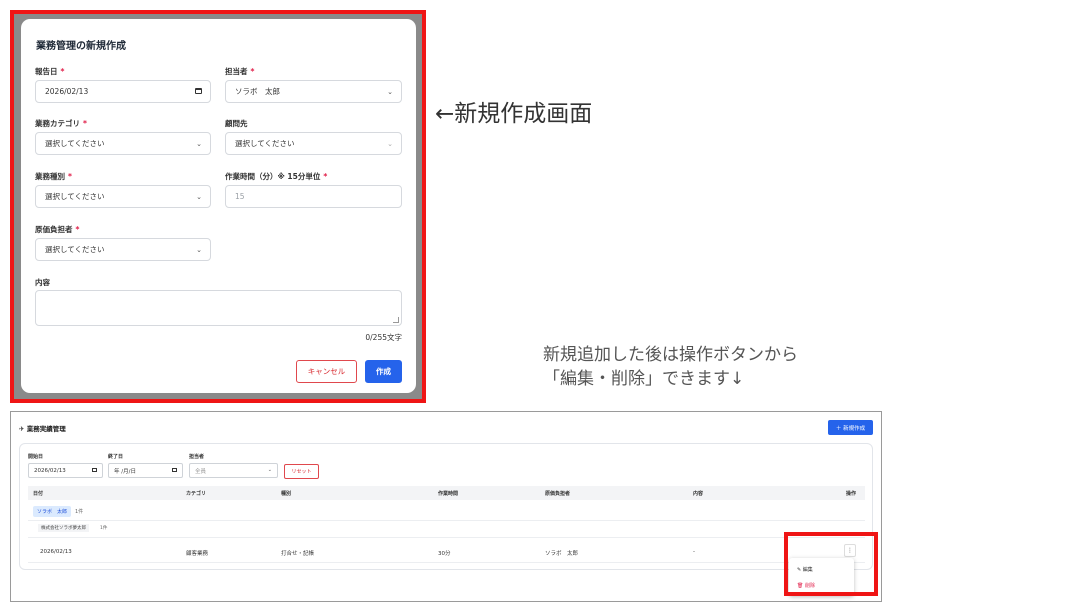  What do you see at coordinates (81, 46) in the screenshot?
I see `modal-title: 業務管理の新規作成` at bounding box center [81, 46].